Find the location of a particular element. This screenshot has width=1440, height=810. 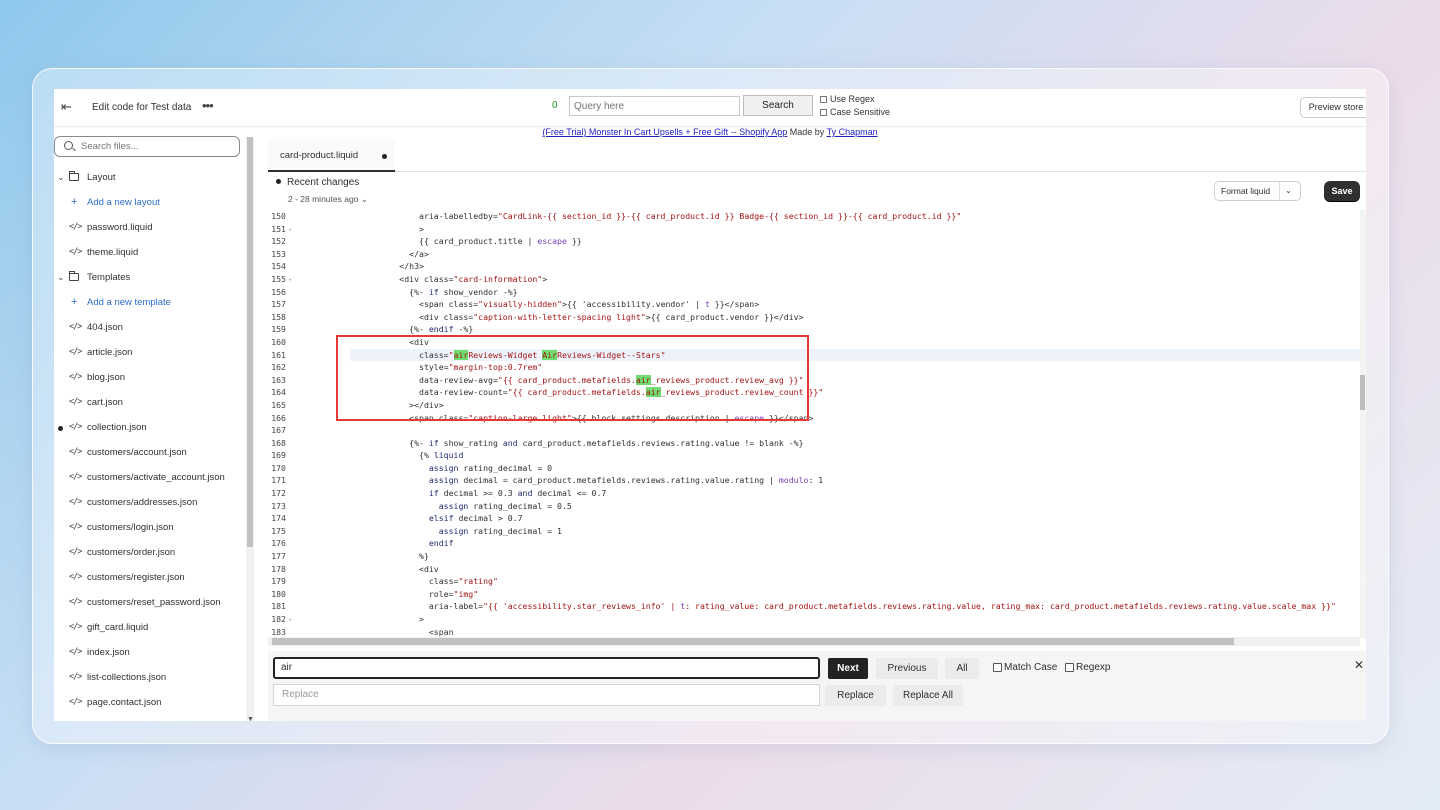

file-item: </> customers/reset_password.json is located at coordinates (149, 602).